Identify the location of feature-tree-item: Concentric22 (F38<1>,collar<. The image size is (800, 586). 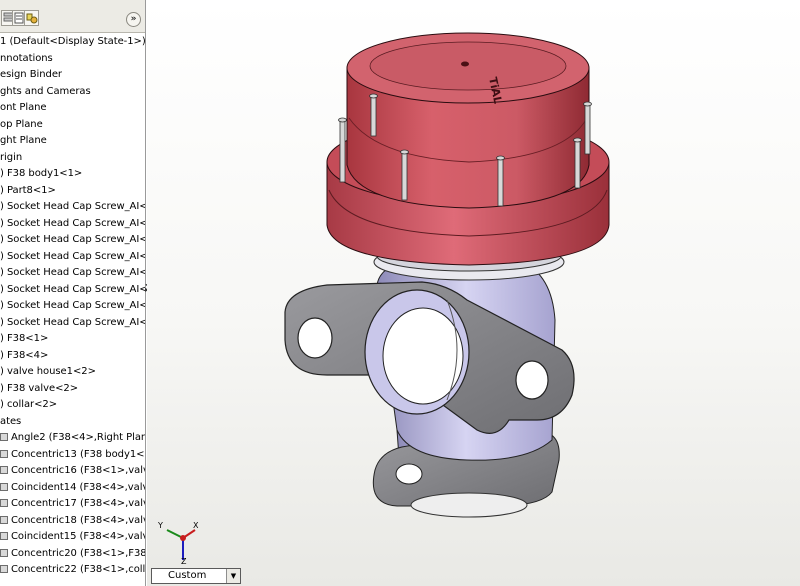
(72, 570).